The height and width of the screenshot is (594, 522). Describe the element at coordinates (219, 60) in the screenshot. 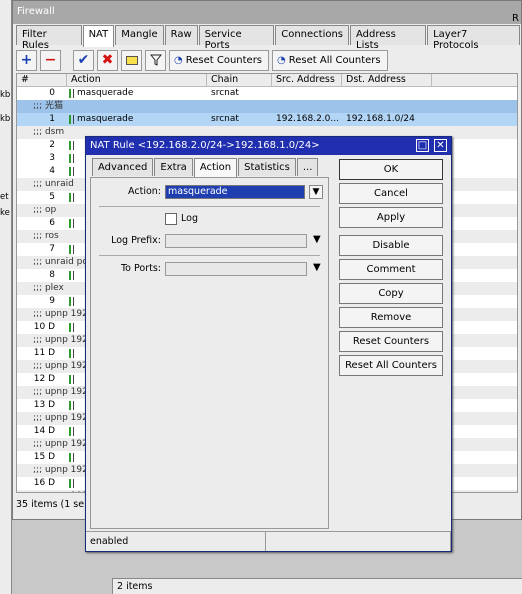

I see `reset-counters-button: ◔ Reset Counters` at that location.